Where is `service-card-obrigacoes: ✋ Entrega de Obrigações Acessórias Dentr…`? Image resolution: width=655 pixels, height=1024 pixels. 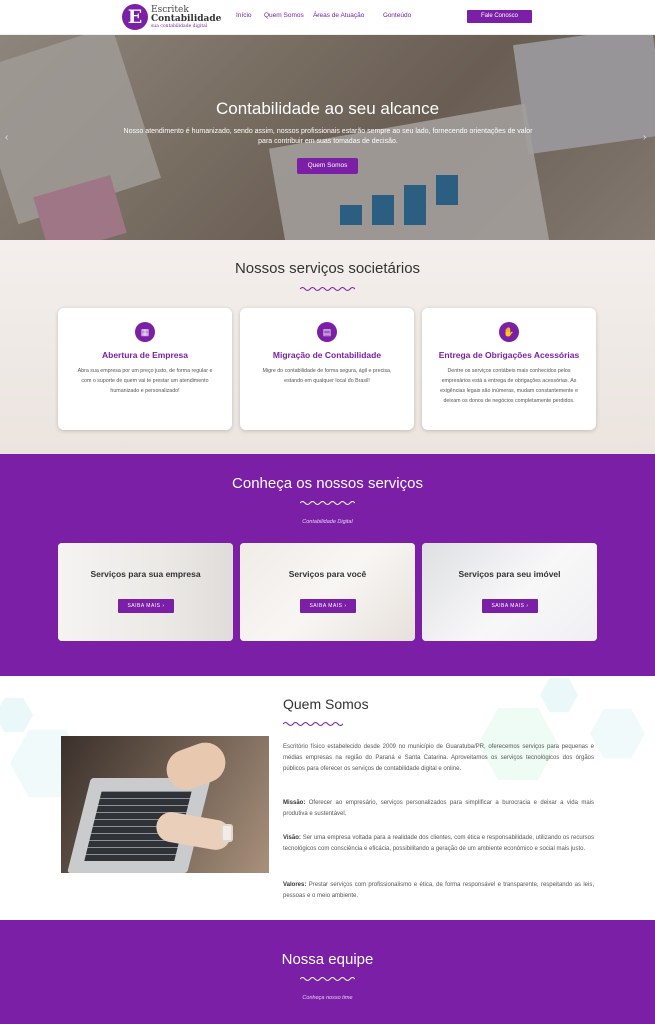
service-card-obrigacoes: ✋ Entrega de Obrigações Acessórias Dentr… is located at coordinates (509, 369).